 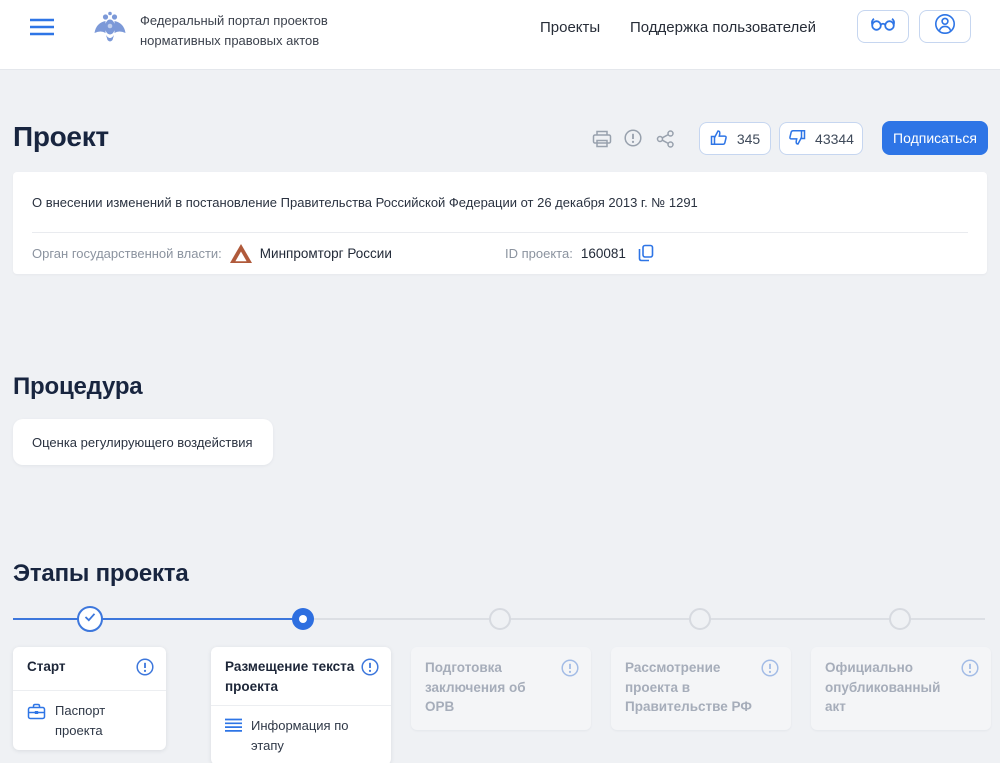 What do you see at coordinates (46, 666) in the screenshot?
I see `stage-title: Старт` at bounding box center [46, 666].